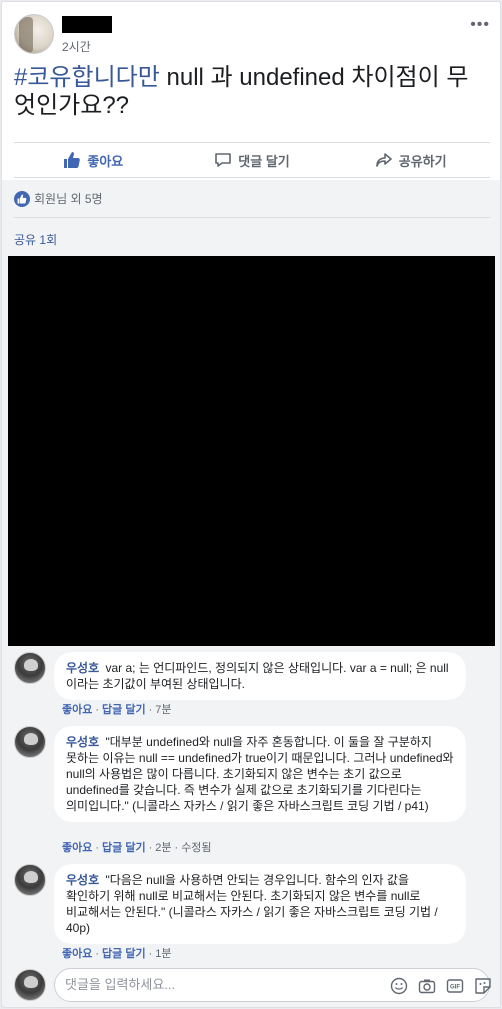 The height and width of the screenshot is (1009, 502). I want to click on reaction-summary: 회원님 외 5명, so click(58, 198).